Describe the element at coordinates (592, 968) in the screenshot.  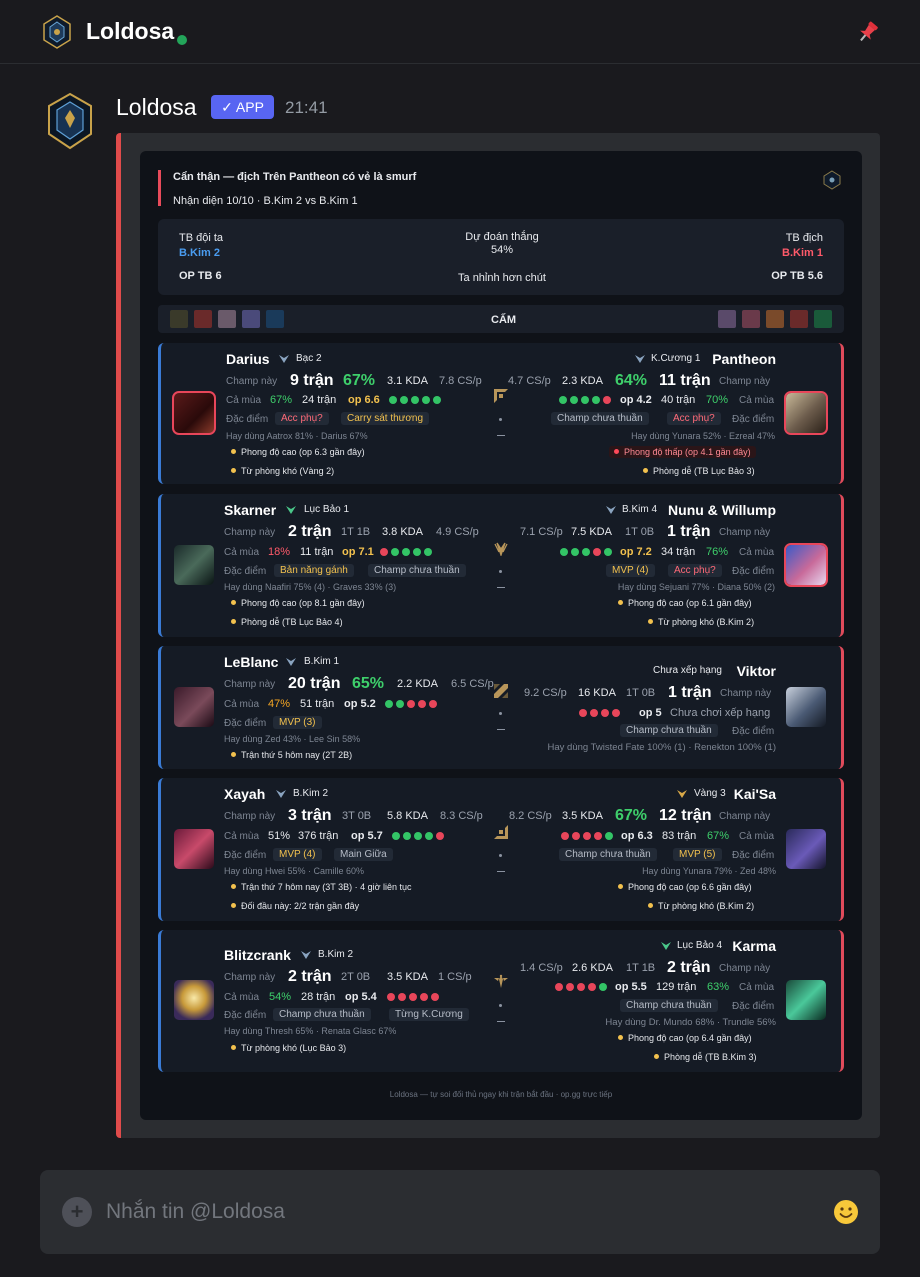
I see `champ-kda: 2.6 KDA` at that location.